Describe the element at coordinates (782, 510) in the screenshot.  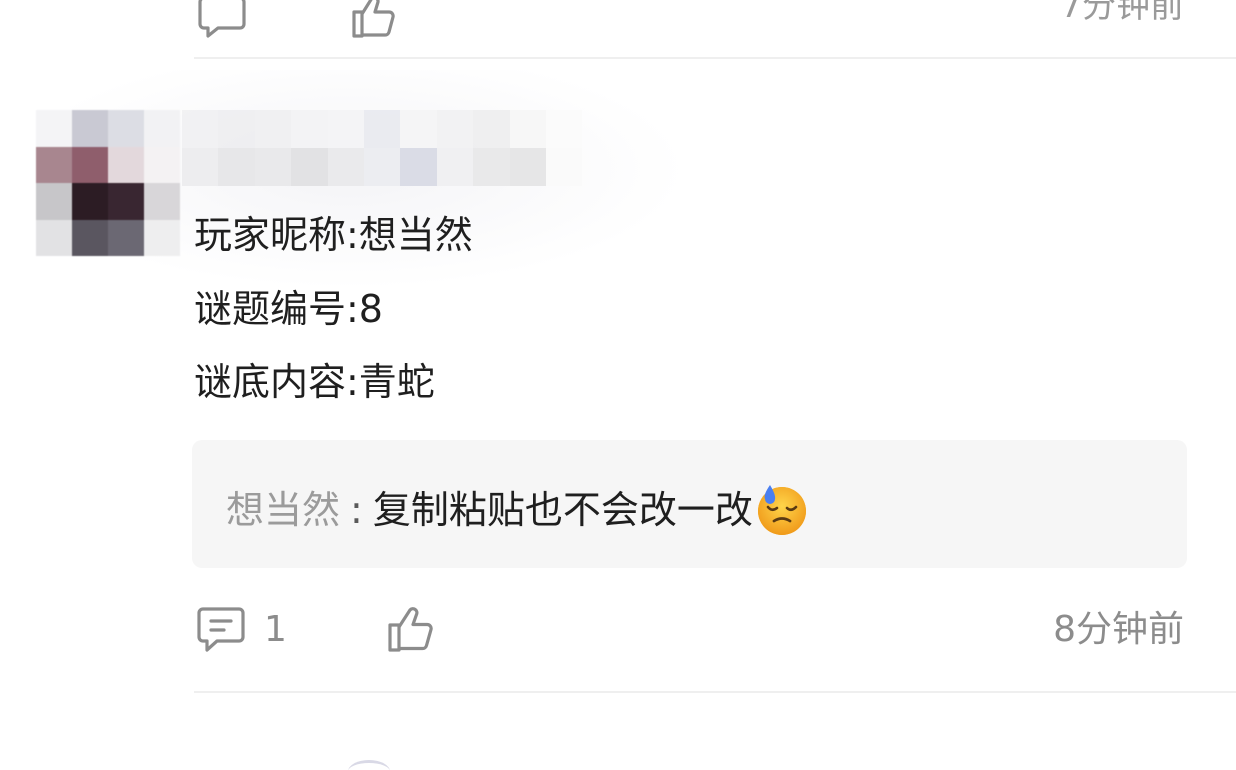
I see `sweat-face-icon` at that location.